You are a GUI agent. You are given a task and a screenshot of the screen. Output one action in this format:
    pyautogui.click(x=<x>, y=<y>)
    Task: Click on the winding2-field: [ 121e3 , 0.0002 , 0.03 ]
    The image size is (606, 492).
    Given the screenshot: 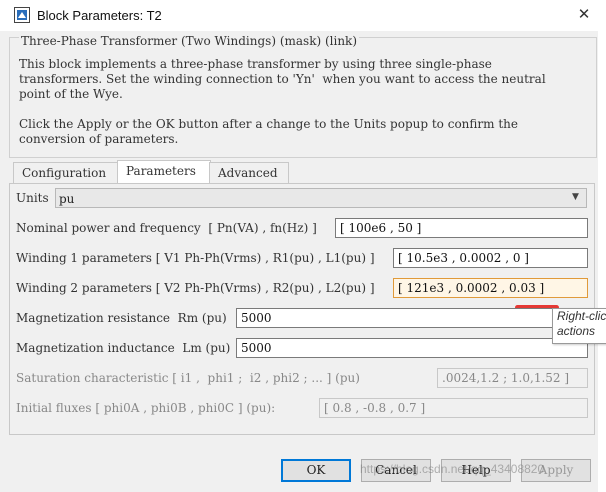 What is the action you would take?
    pyautogui.click(x=490, y=288)
    